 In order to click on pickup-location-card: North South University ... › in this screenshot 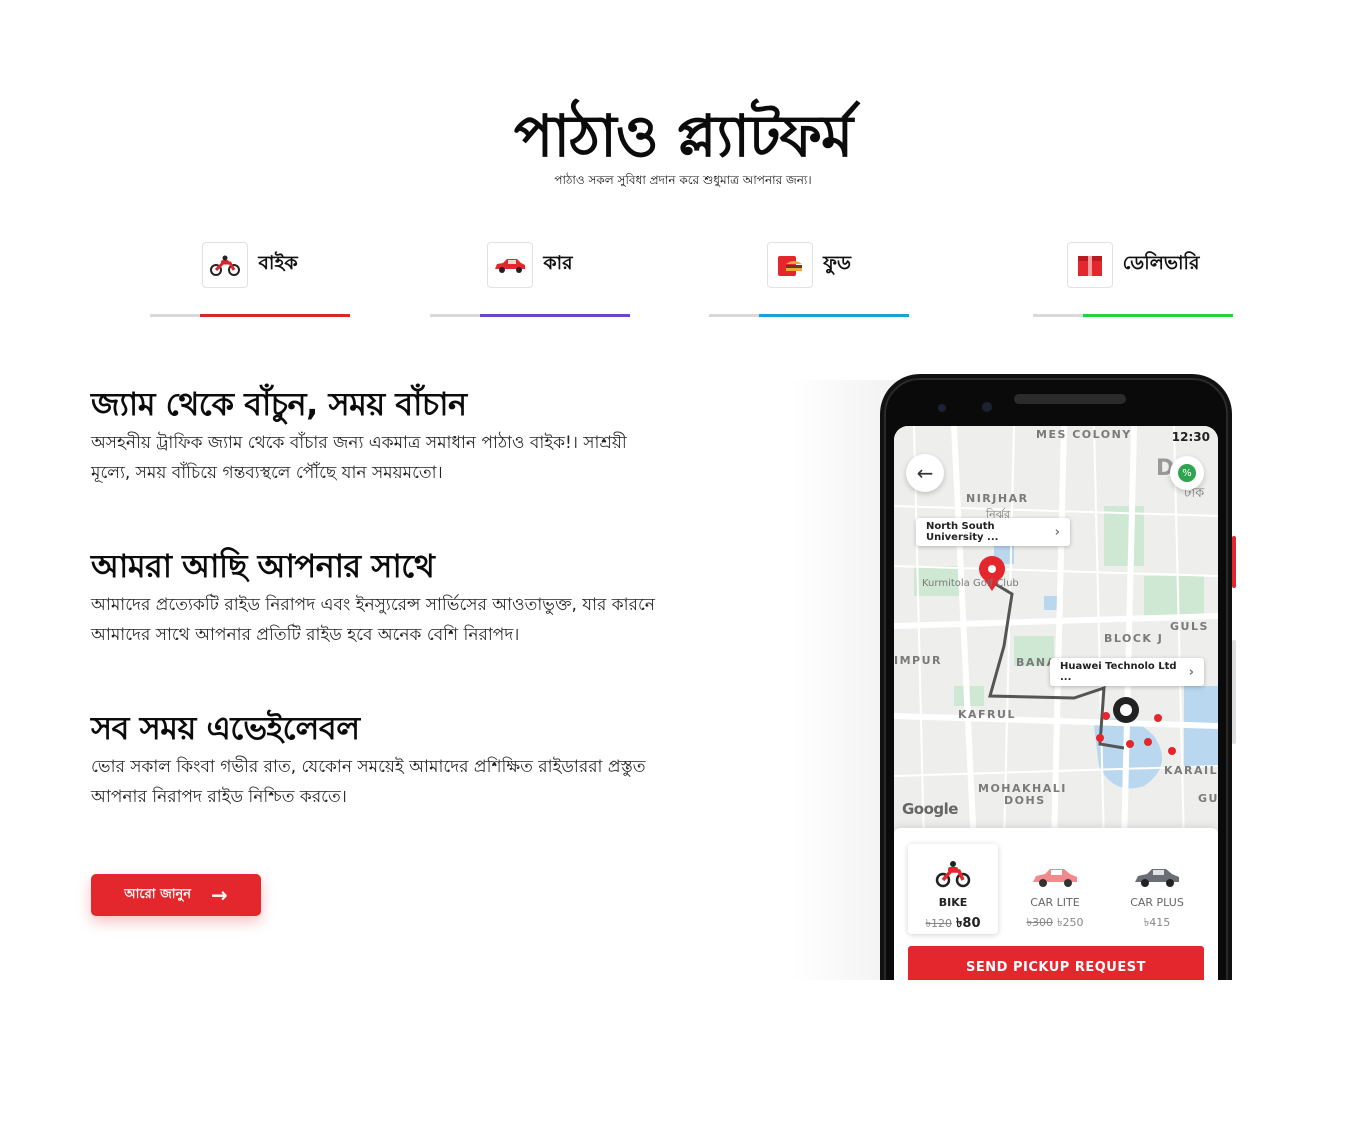, I will do `click(993, 532)`.